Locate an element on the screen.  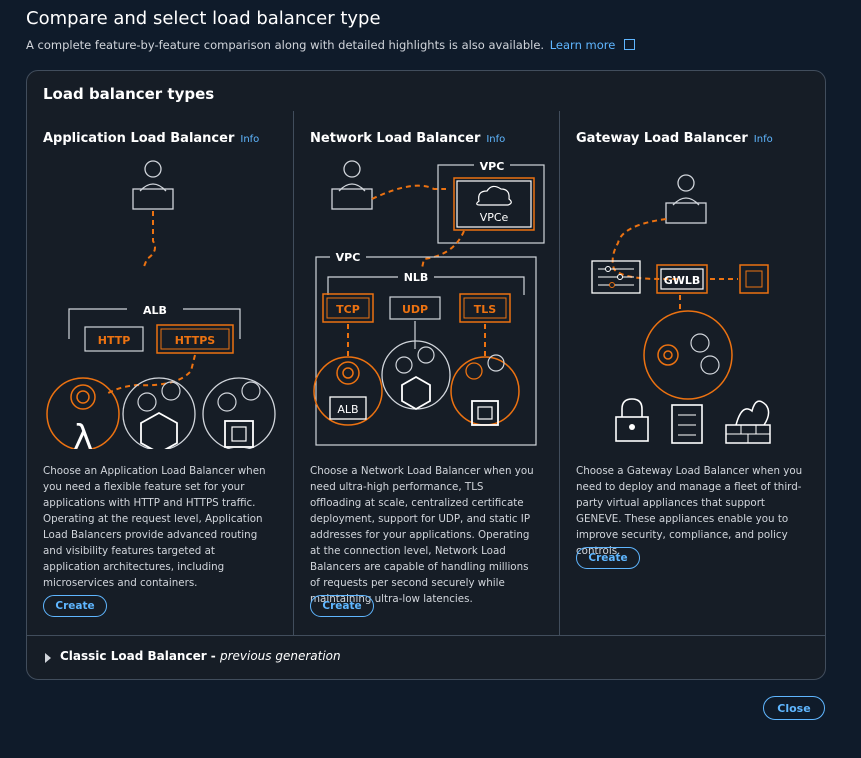
alb-info-link: Info is located at coordinates (249, 139).